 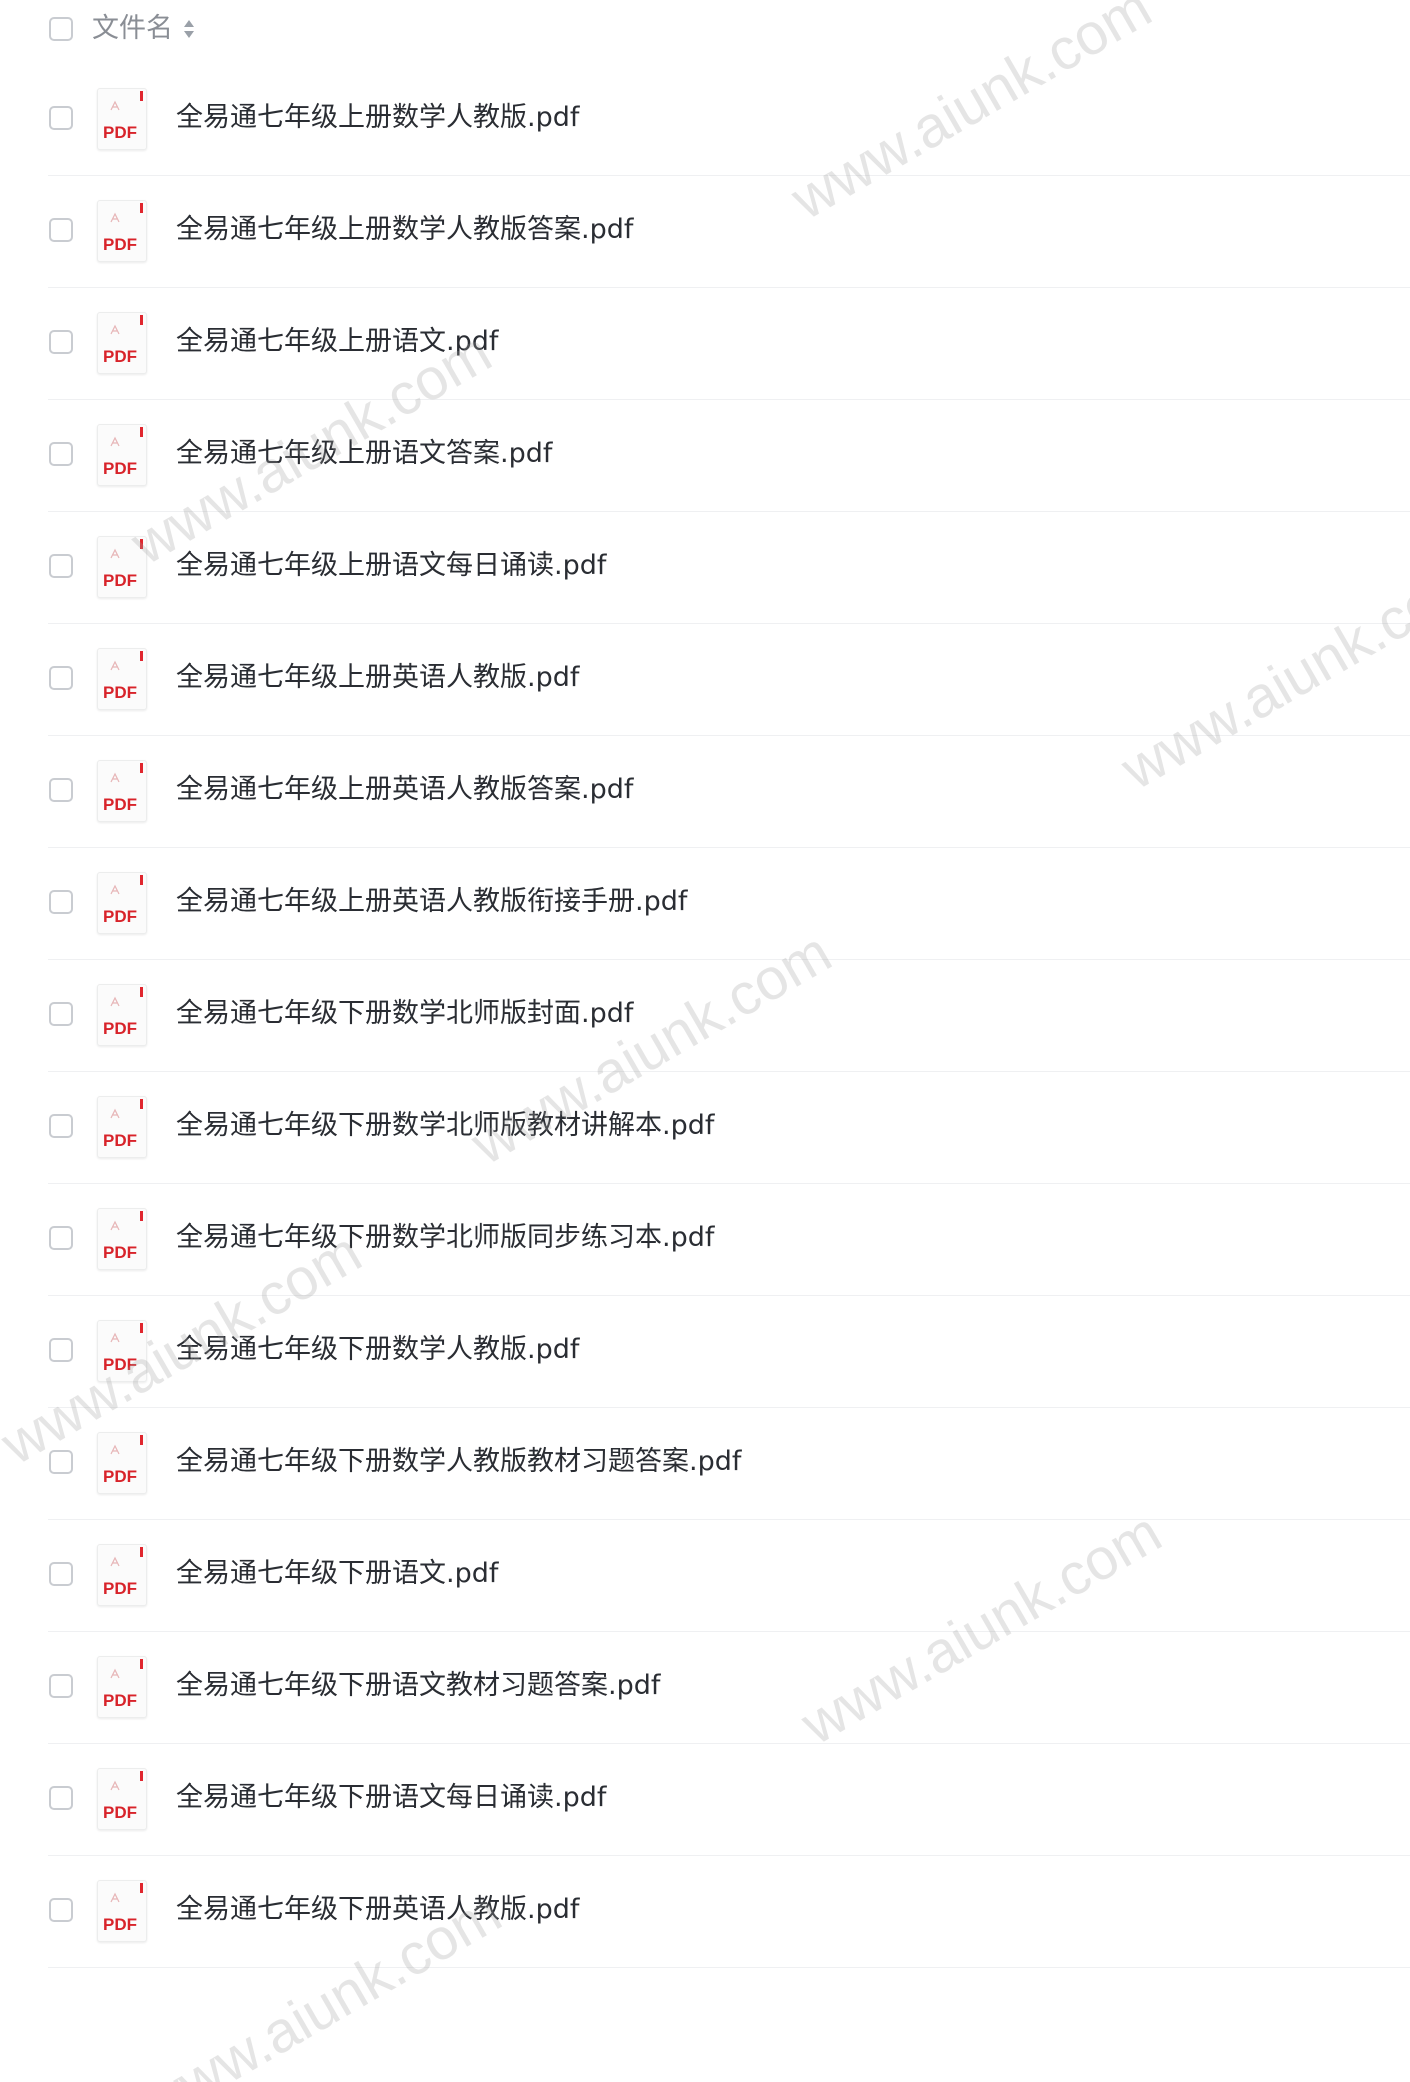 I want to click on file-row: PDF 全易通七年级下册数学北师版教材讲解本.pdf, so click(x=729, y=1128).